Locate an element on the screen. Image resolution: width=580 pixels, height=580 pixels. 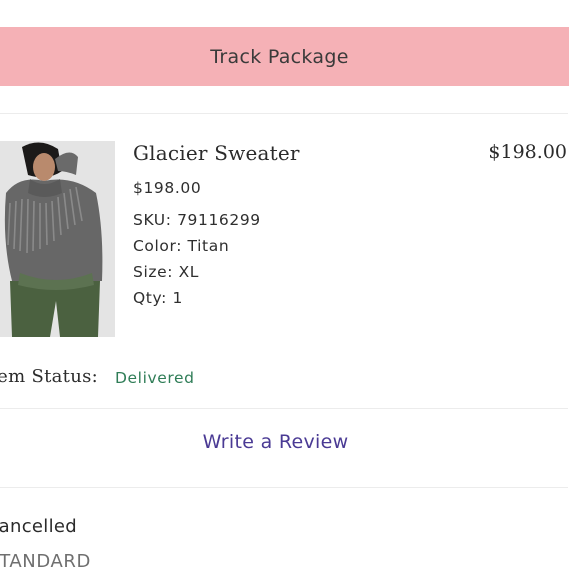
product-sku: SKU: 79116299 is located at coordinates (197, 220).